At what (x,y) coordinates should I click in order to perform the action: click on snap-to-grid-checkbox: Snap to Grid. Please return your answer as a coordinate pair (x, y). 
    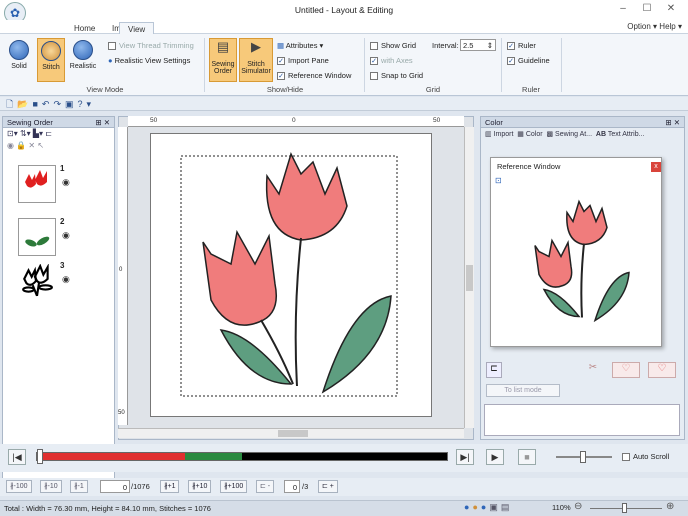
    Looking at the image, I should click on (396, 76).